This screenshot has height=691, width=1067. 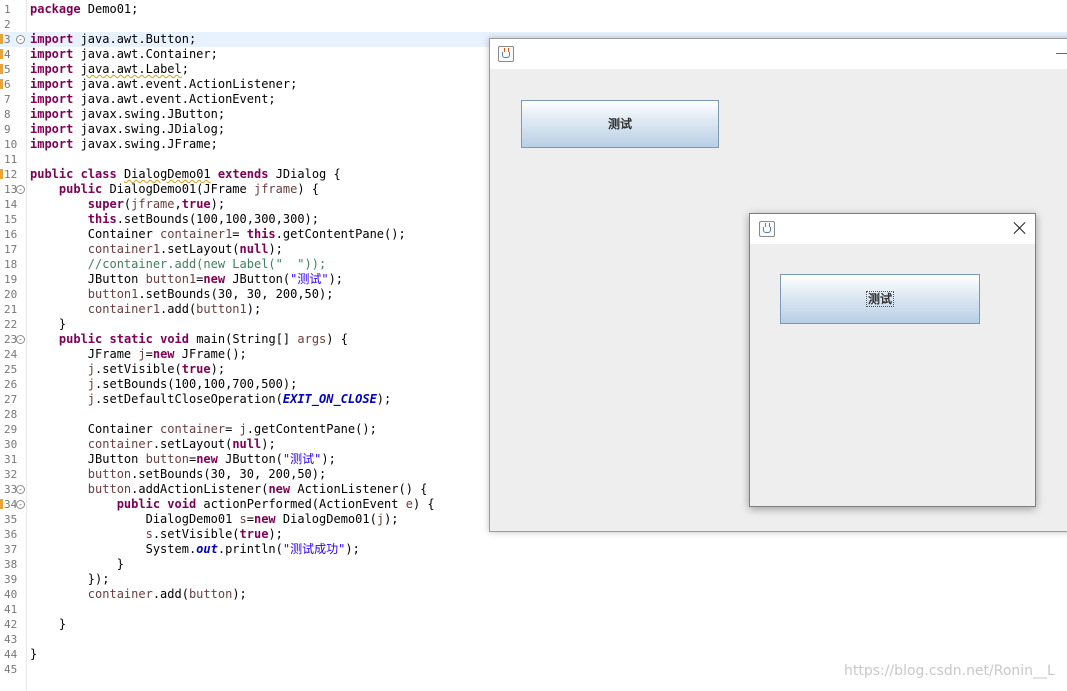 I want to click on line-number: 41, so click(x=11, y=609).